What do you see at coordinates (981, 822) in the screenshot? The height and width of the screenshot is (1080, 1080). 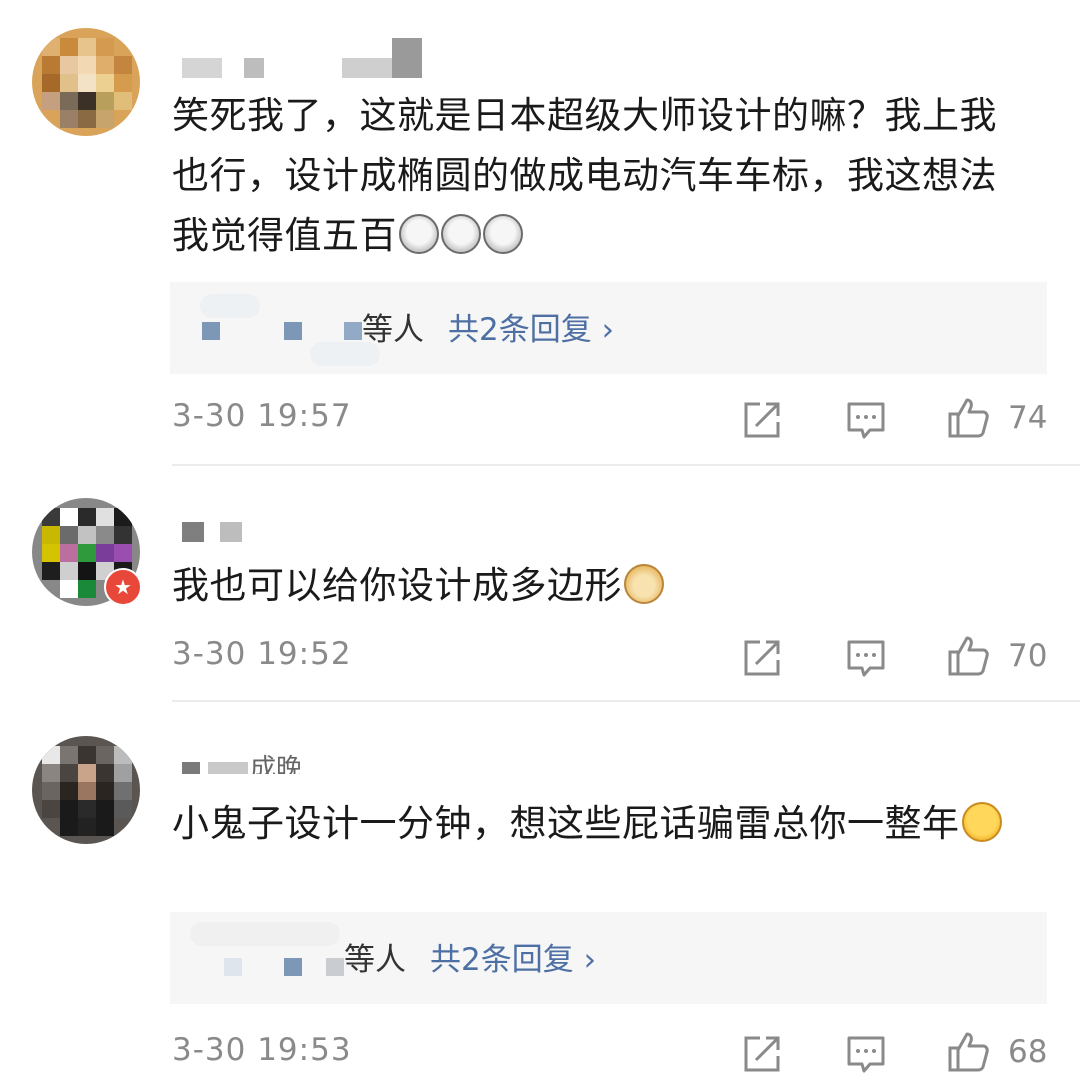 I see `crying-face-emoji` at bounding box center [981, 822].